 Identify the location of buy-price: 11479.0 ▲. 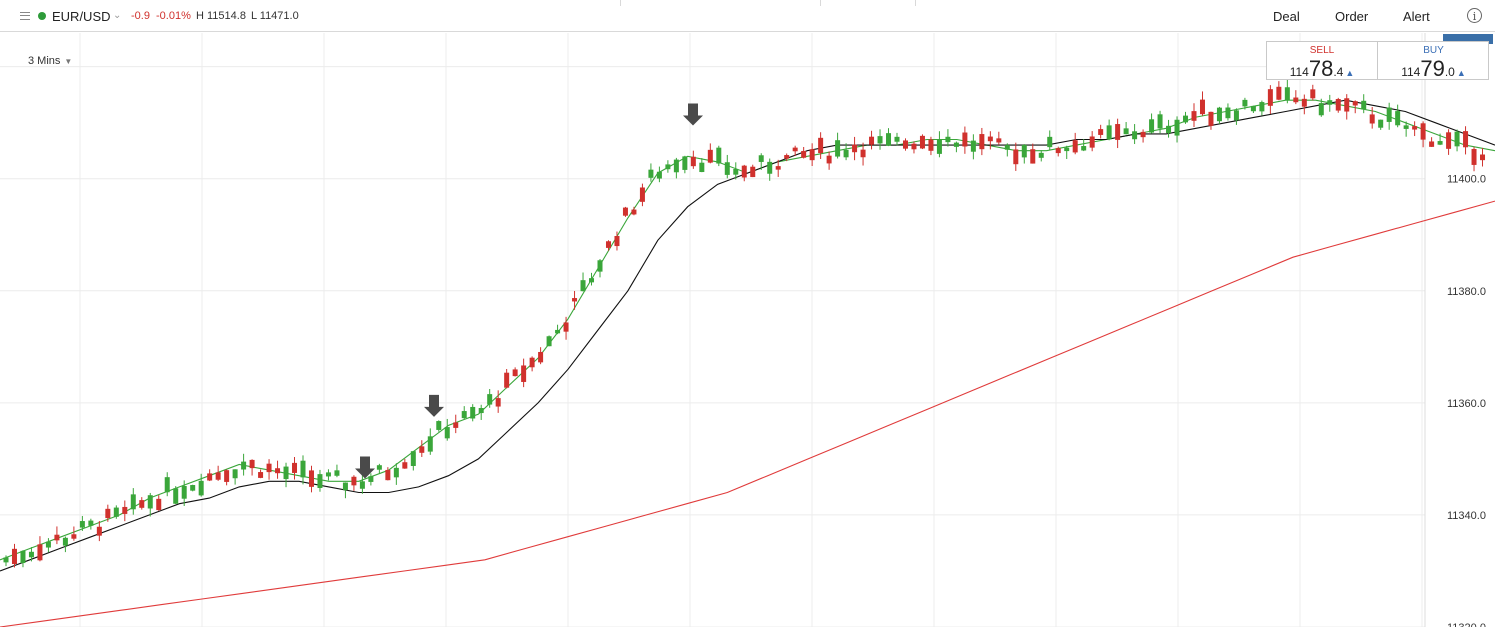
(1433, 69).